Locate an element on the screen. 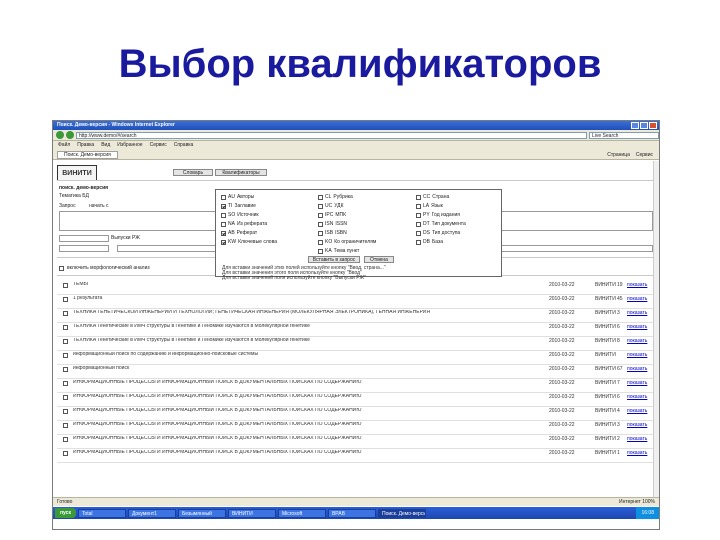 The width and height of the screenshot is (720, 540). page-menu: Страница is located at coordinates (618, 155).